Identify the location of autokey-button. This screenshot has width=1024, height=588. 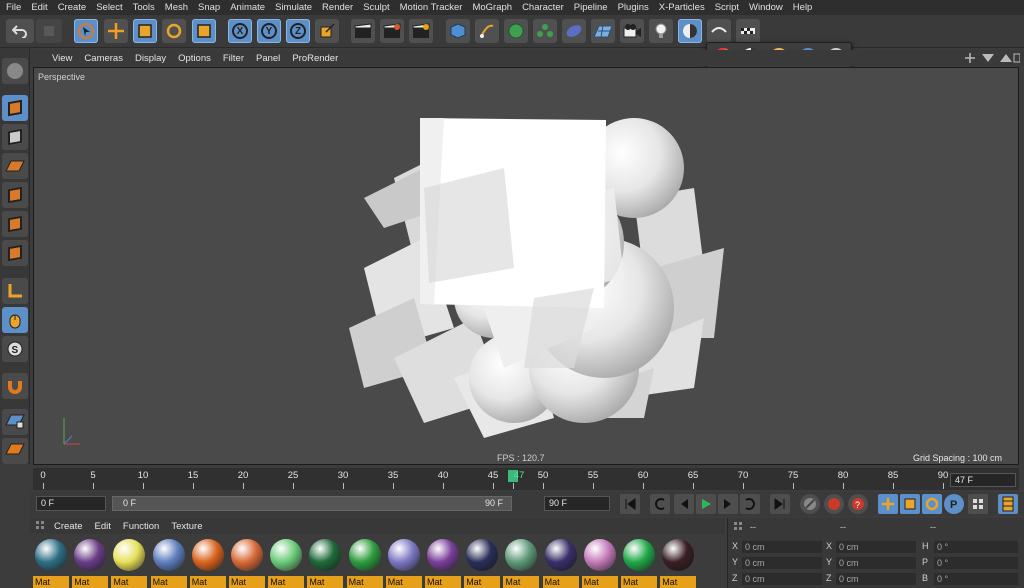
(834, 504).